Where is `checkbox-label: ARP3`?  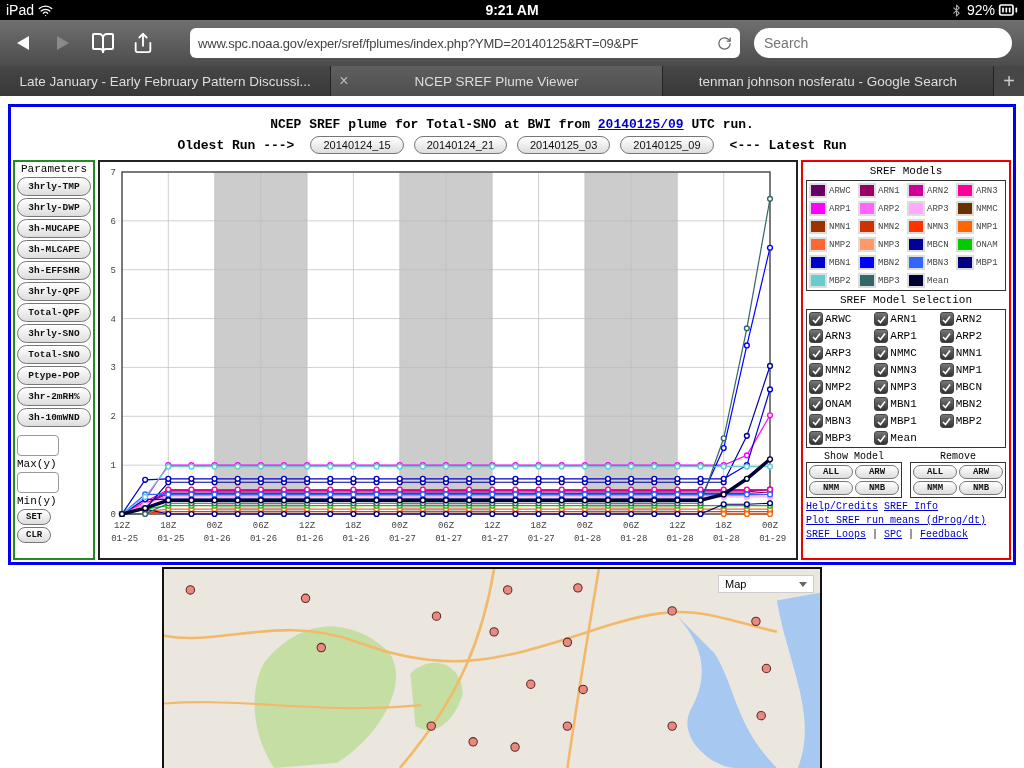 checkbox-label: ARP3 is located at coordinates (838, 353).